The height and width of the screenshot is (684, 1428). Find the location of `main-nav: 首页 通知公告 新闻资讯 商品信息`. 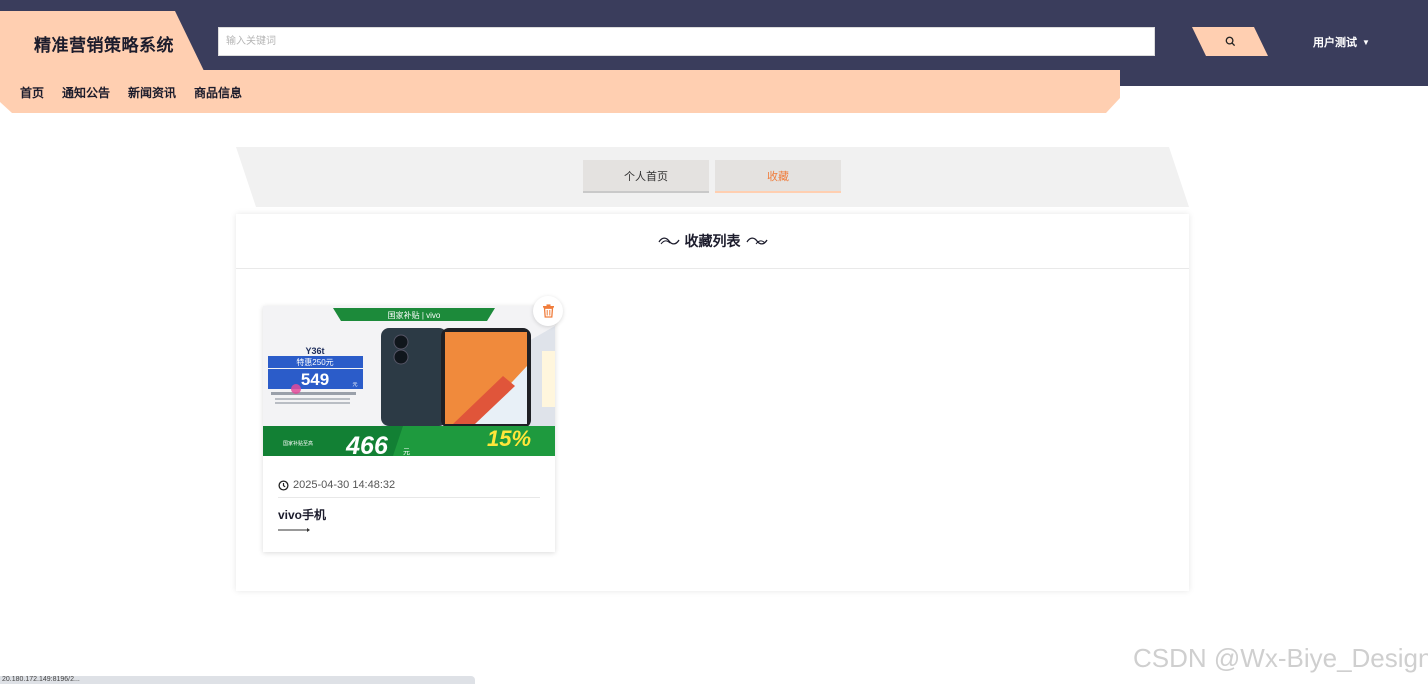

main-nav: 首页 通知公告 新闻资讯 商品信息 is located at coordinates (131, 92).